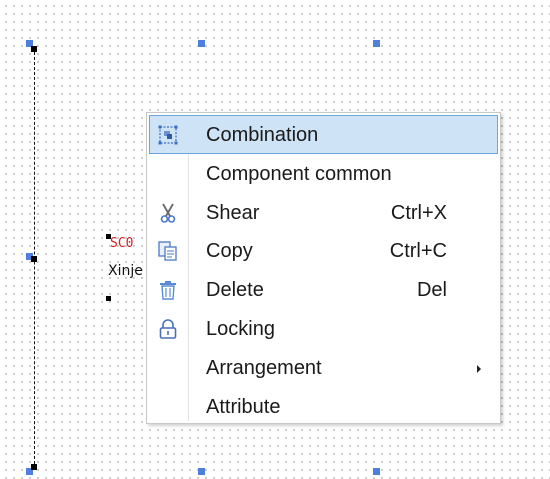  What do you see at coordinates (168, 290) in the screenshot?
I see `trash-icon` at bounding box center [168, 290].